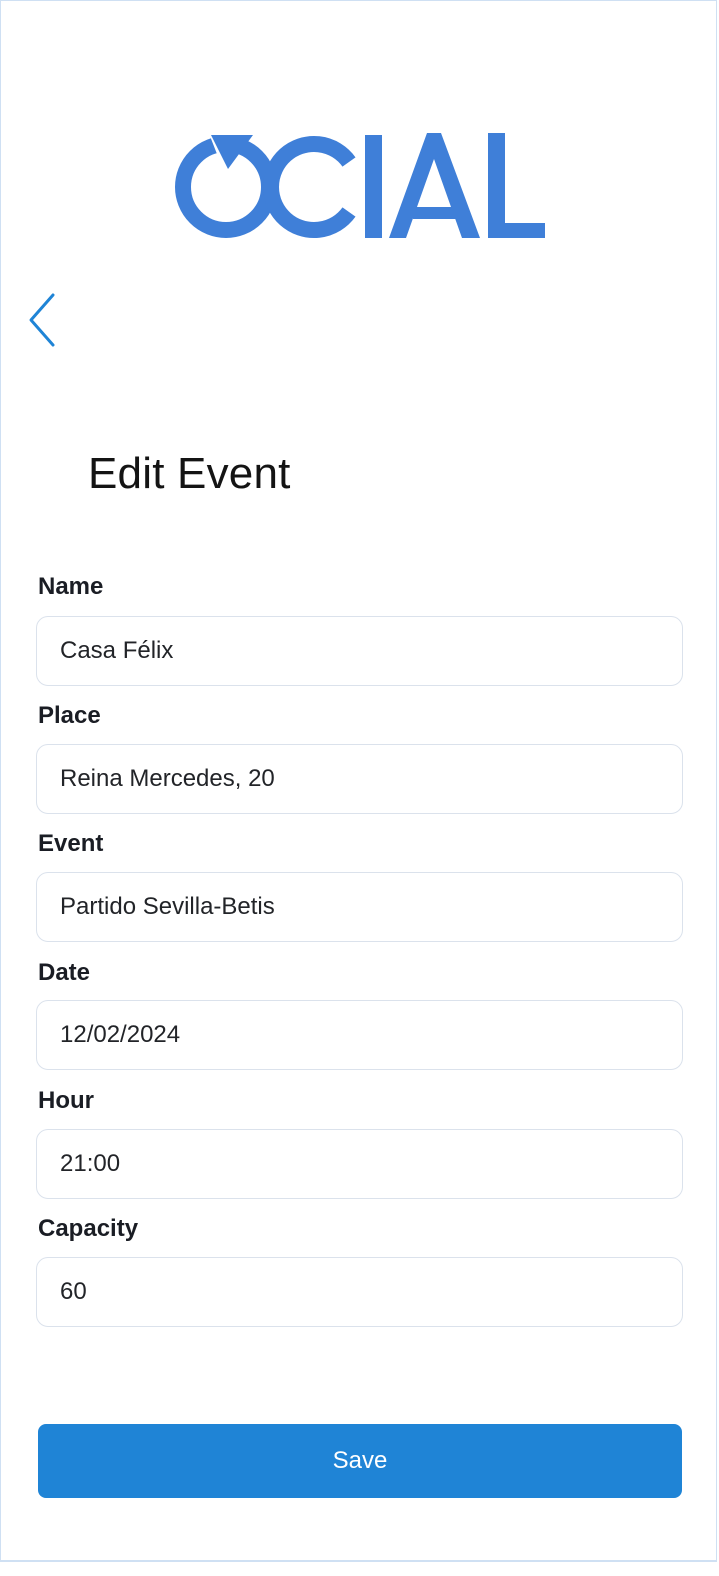  I want to click on event-label: Event, so click(71, 843).